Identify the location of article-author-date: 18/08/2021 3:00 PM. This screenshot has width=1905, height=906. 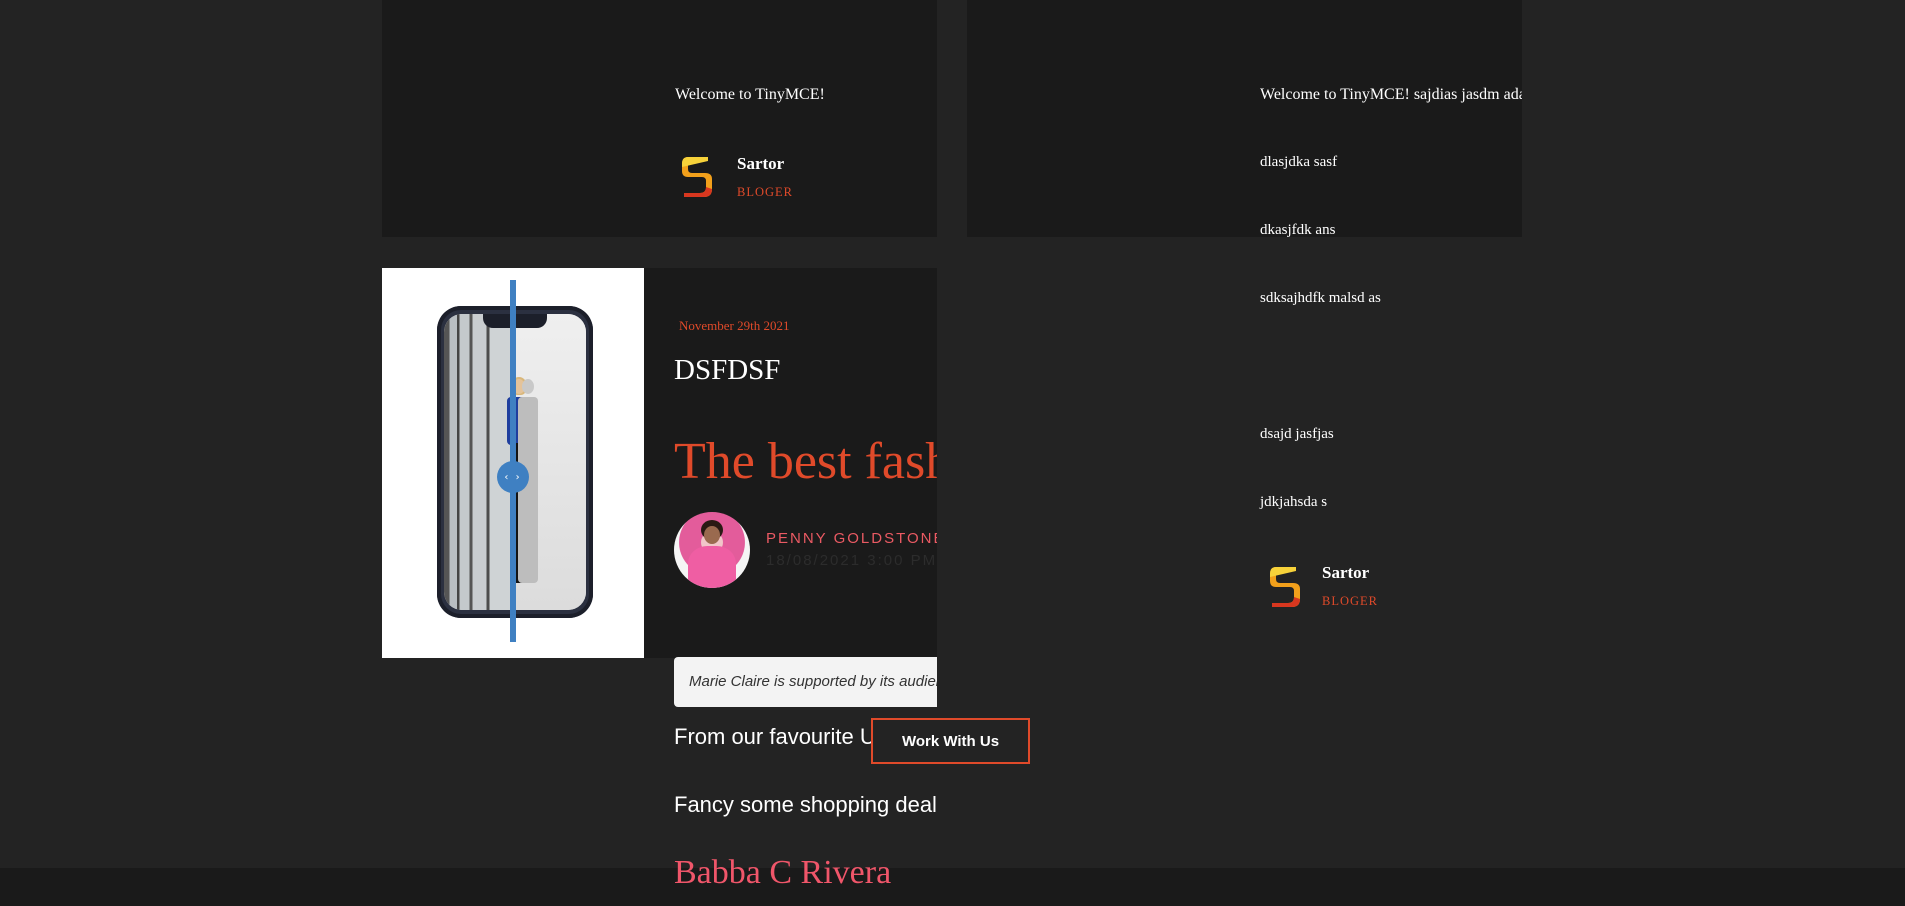
(851, 560).